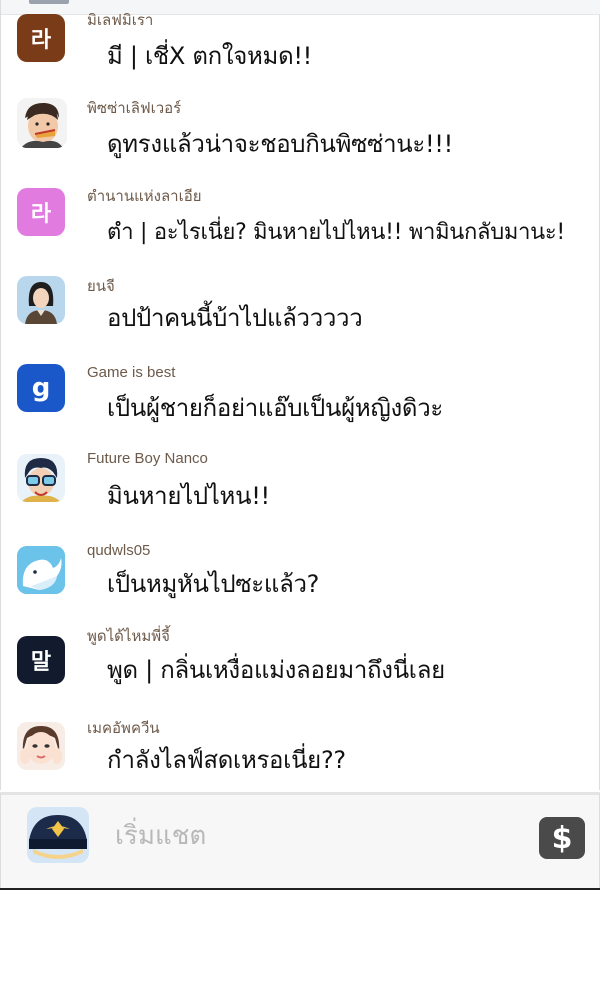 This screenshot has width=600, height=1000. What do you see at coordinates (280, 144) in the screenshot?
I see `message-text: ดูทรงแล้วน่าจะชอบกินพิซซ่านะ!!!` at bounding box center [280, 144].